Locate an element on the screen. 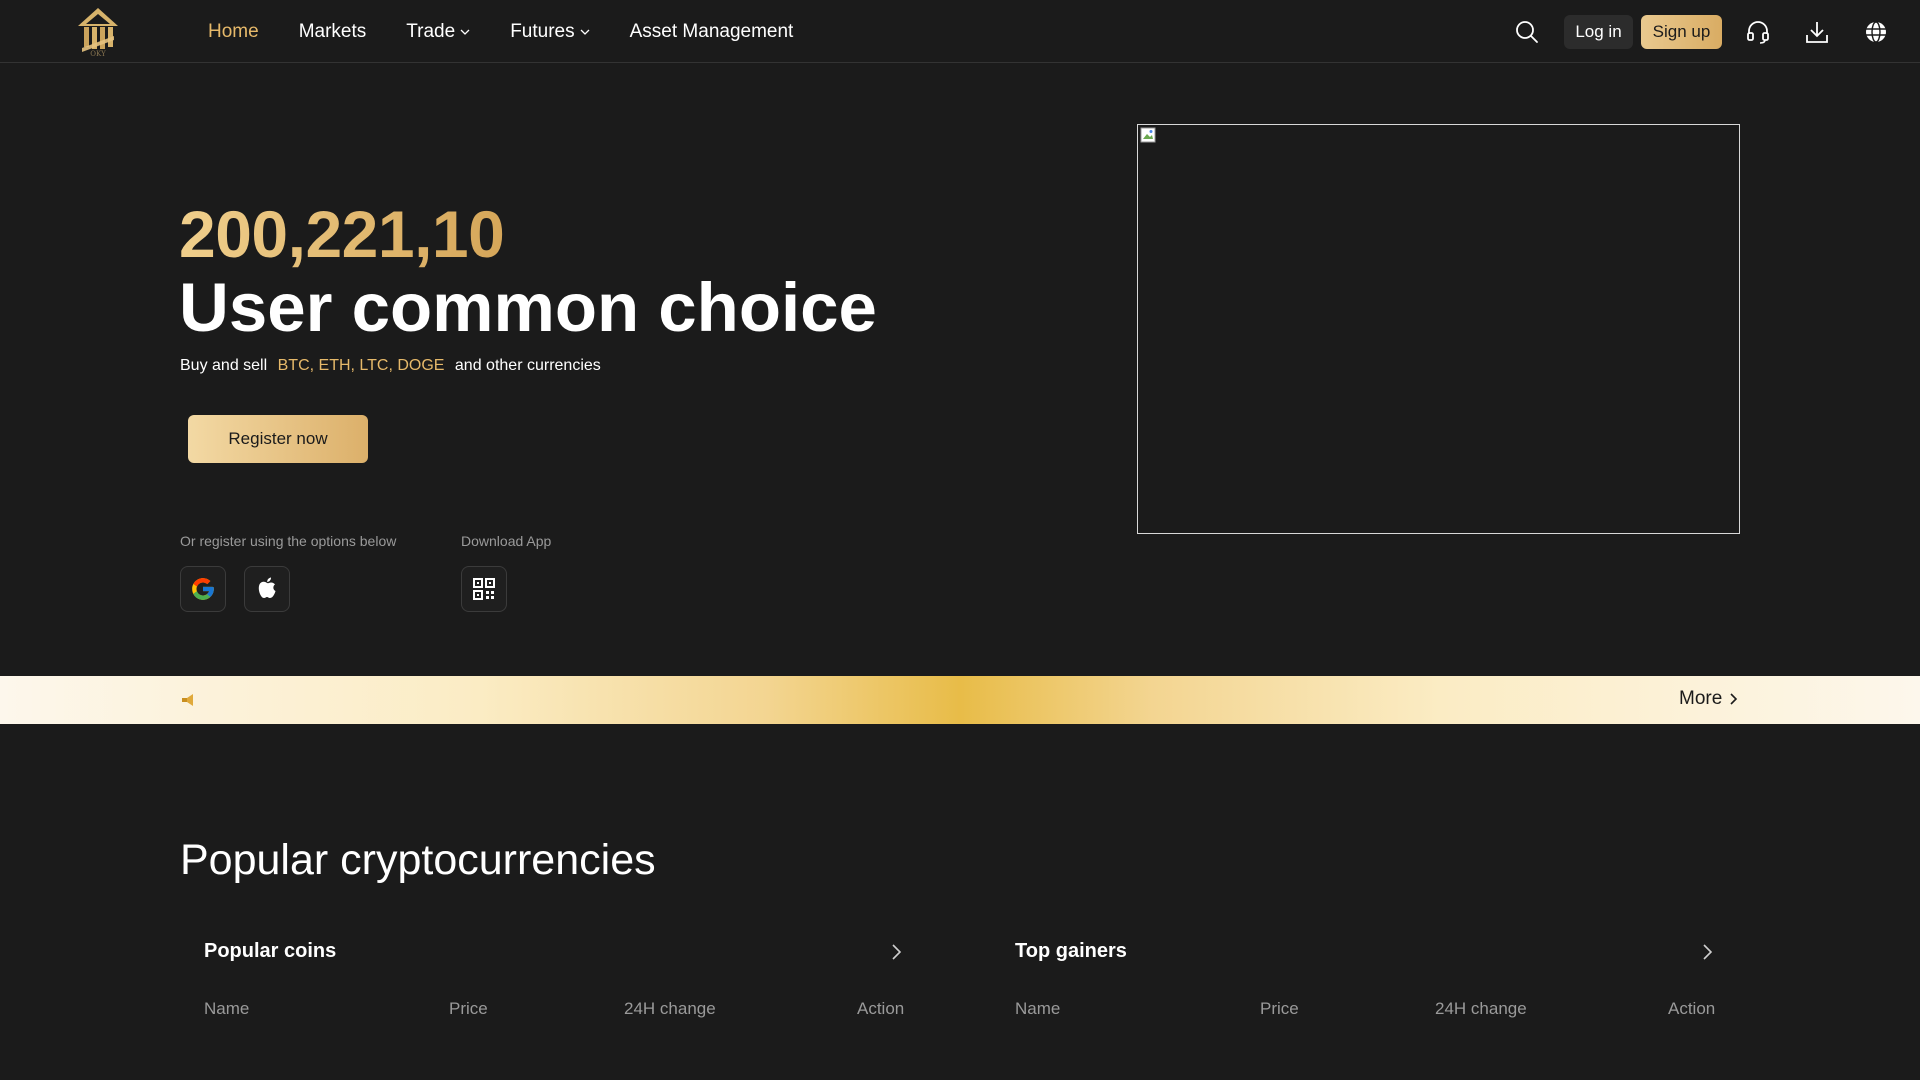  nav-asset-management-label: Asset Management is located at coordinates (711, 31).